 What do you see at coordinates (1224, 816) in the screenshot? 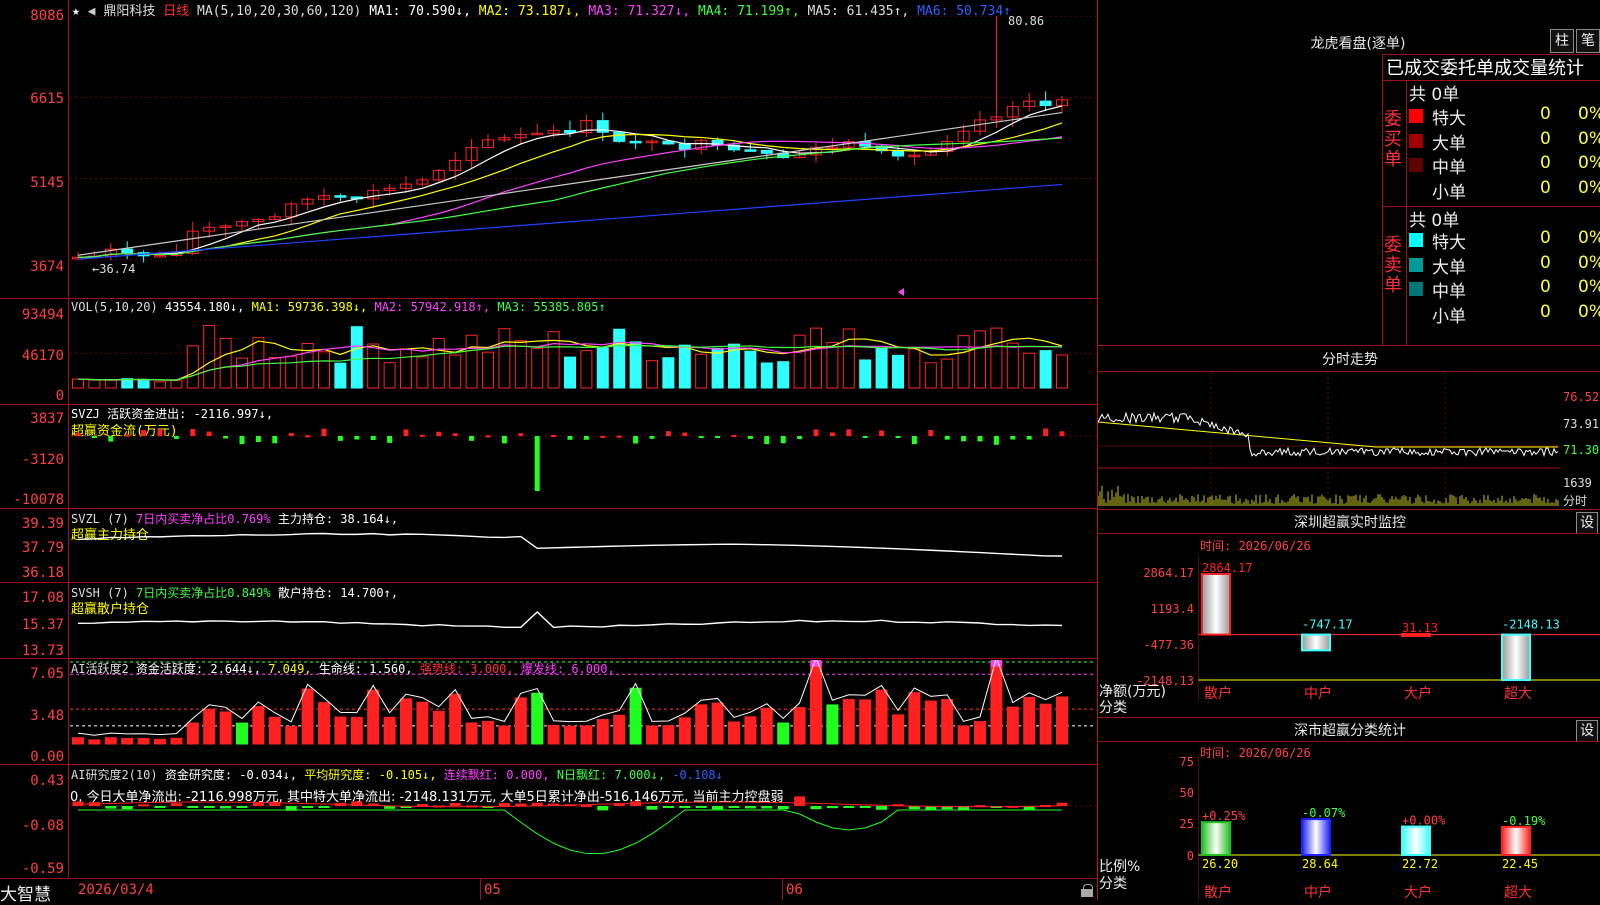
I see `ratio-change-label: +0.25%` at bounding box center [1224, 816].